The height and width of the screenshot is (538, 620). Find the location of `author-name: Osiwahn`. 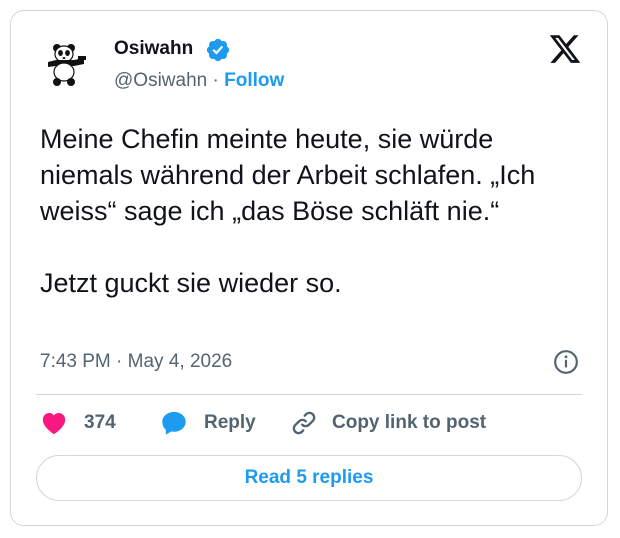

author-name: Osiwahn is located at coordinates (153, 49).